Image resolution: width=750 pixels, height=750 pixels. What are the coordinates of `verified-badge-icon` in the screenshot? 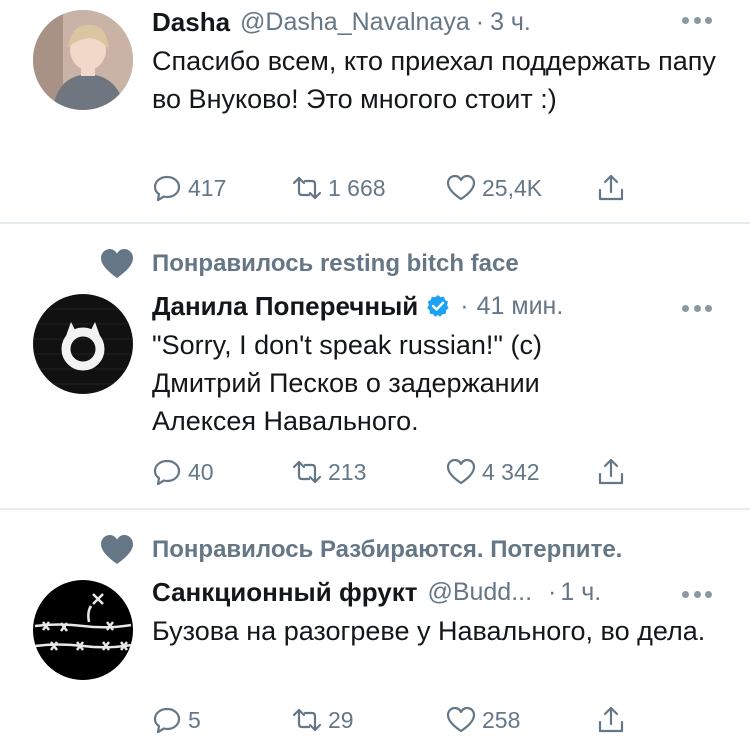 It's located at (438, 306).